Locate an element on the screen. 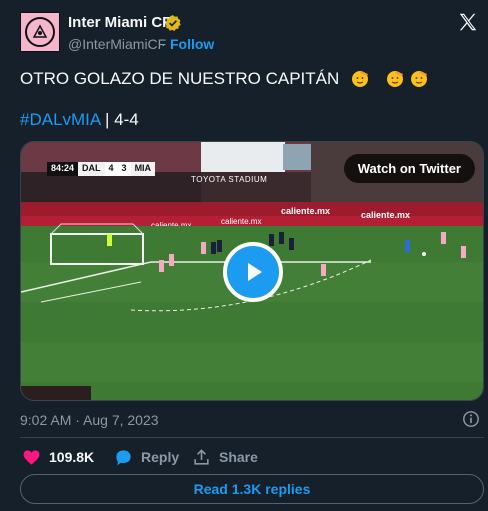 The height and width of the screenshot is (511, 488). match-clock: 84:24 is located at coordinates (63, 169).